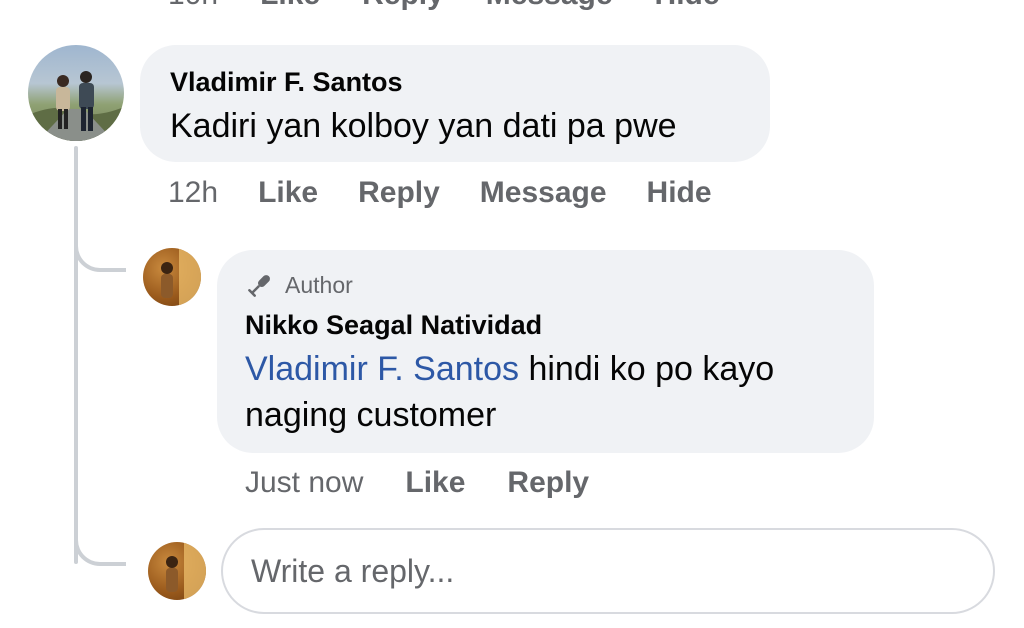 Image resolution: width=1024 pixels, height=628 pixels. I want to click on thread-connector-reply, so click(100, 258).